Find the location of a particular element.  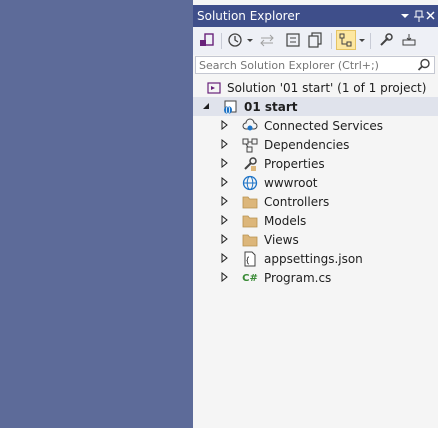

properties-icon is located at coordinates (250, 164).